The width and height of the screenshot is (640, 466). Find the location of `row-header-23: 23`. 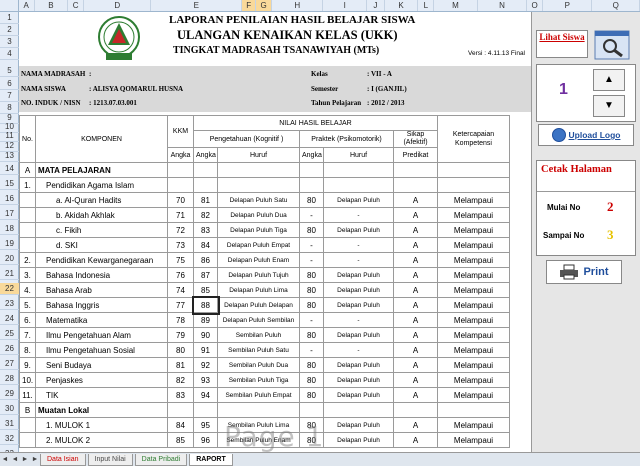

row-header-23: 23 is located at coordinates (9, 304).